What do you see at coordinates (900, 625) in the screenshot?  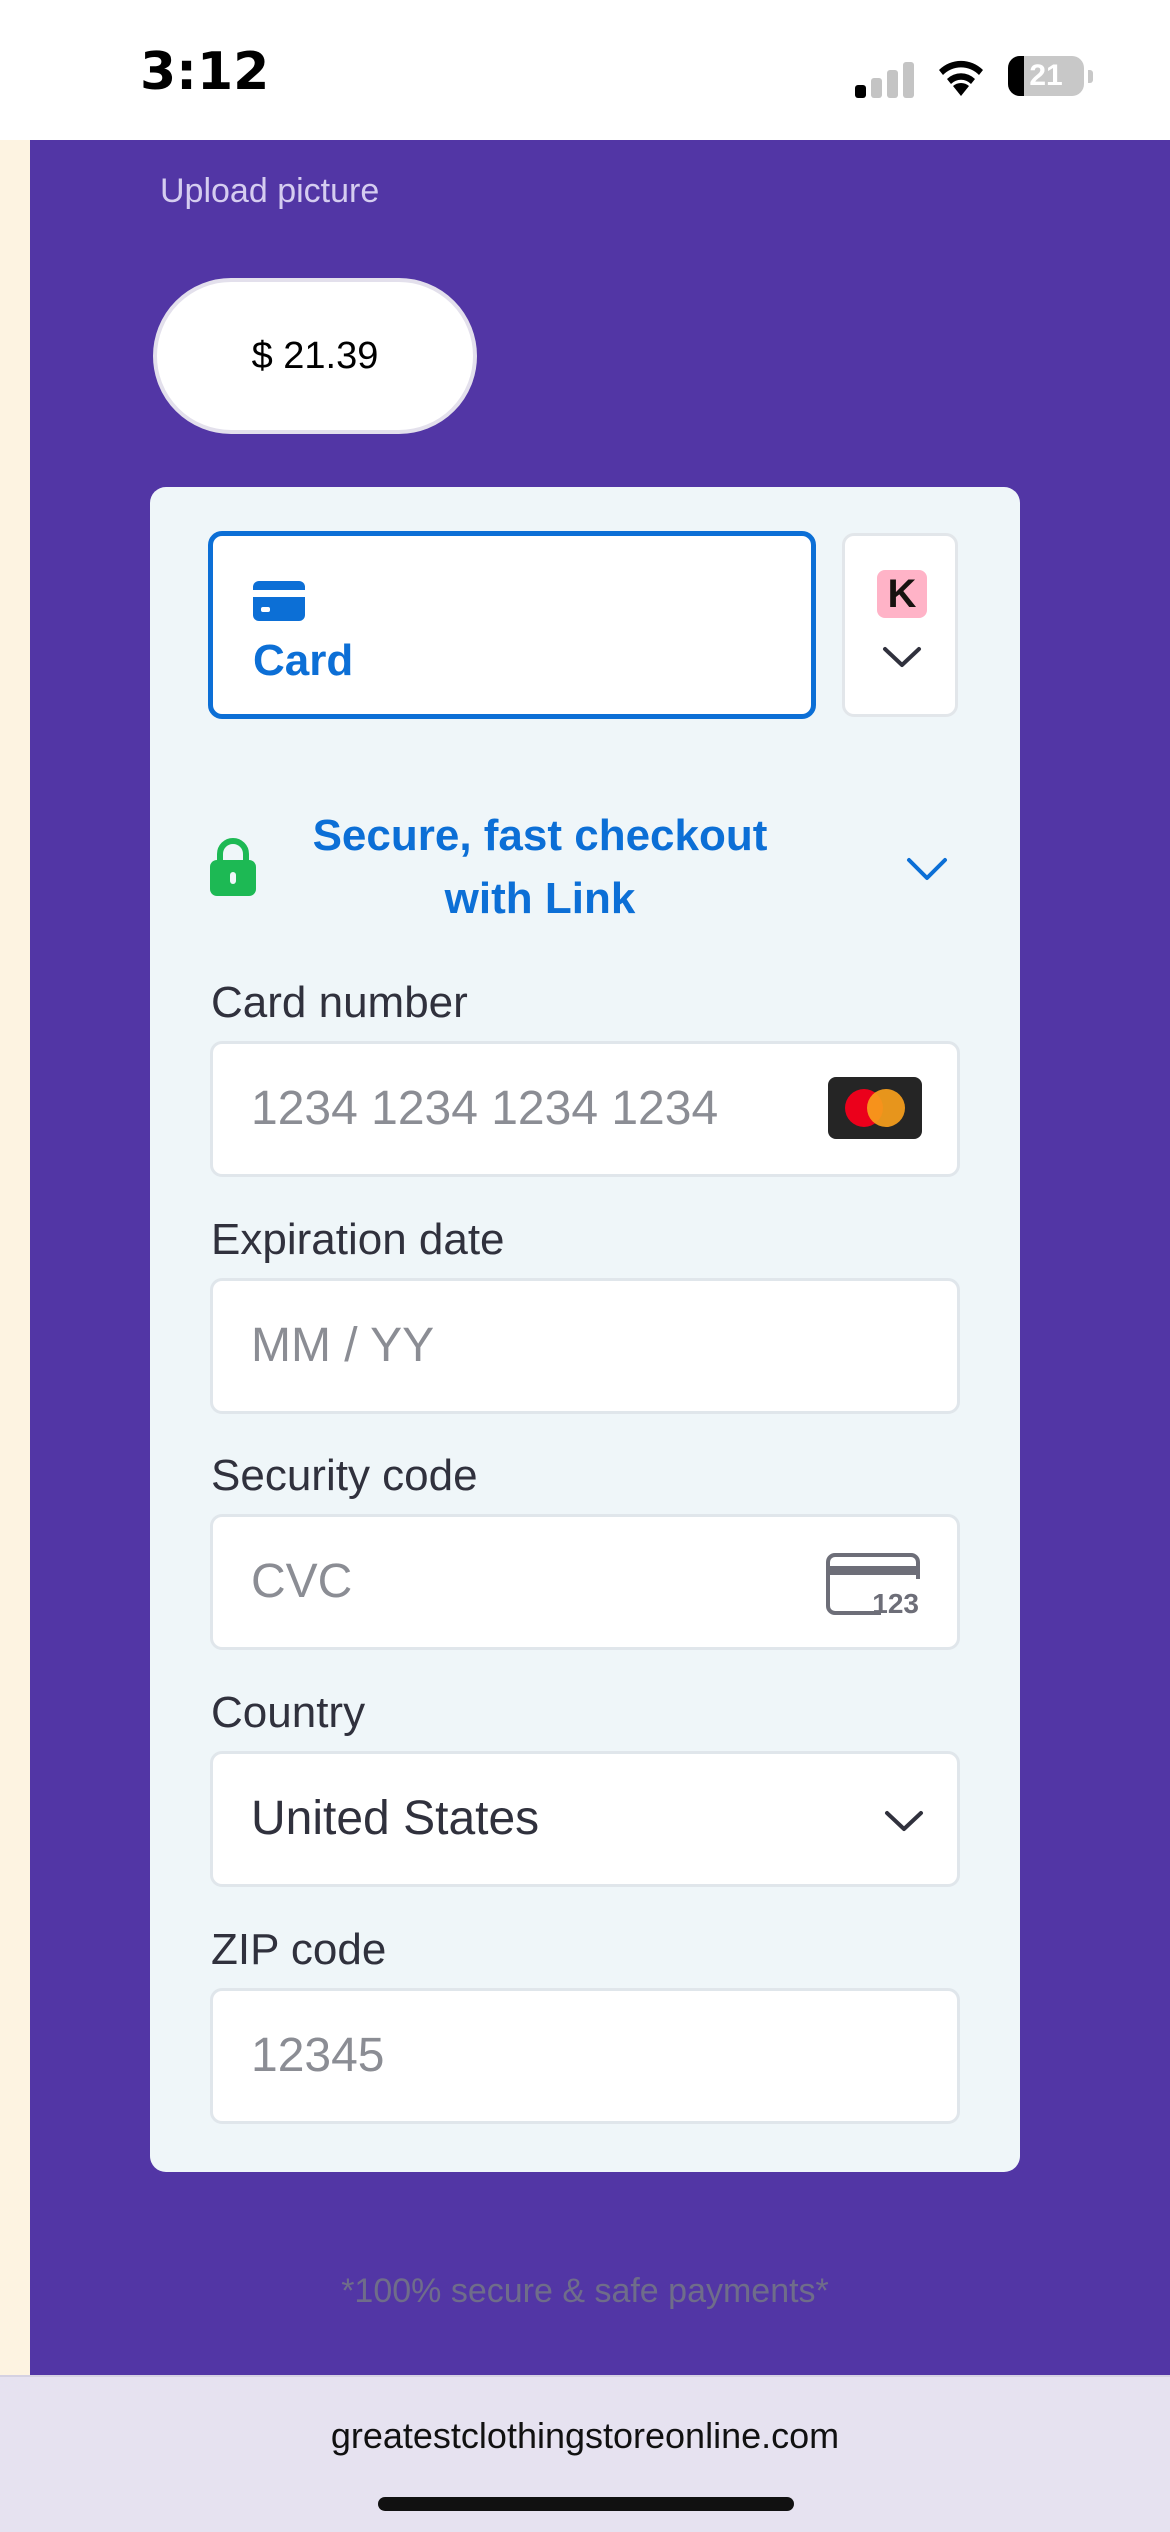 I see `more-payment-methods-button: K` at bounding box center [900, 625].